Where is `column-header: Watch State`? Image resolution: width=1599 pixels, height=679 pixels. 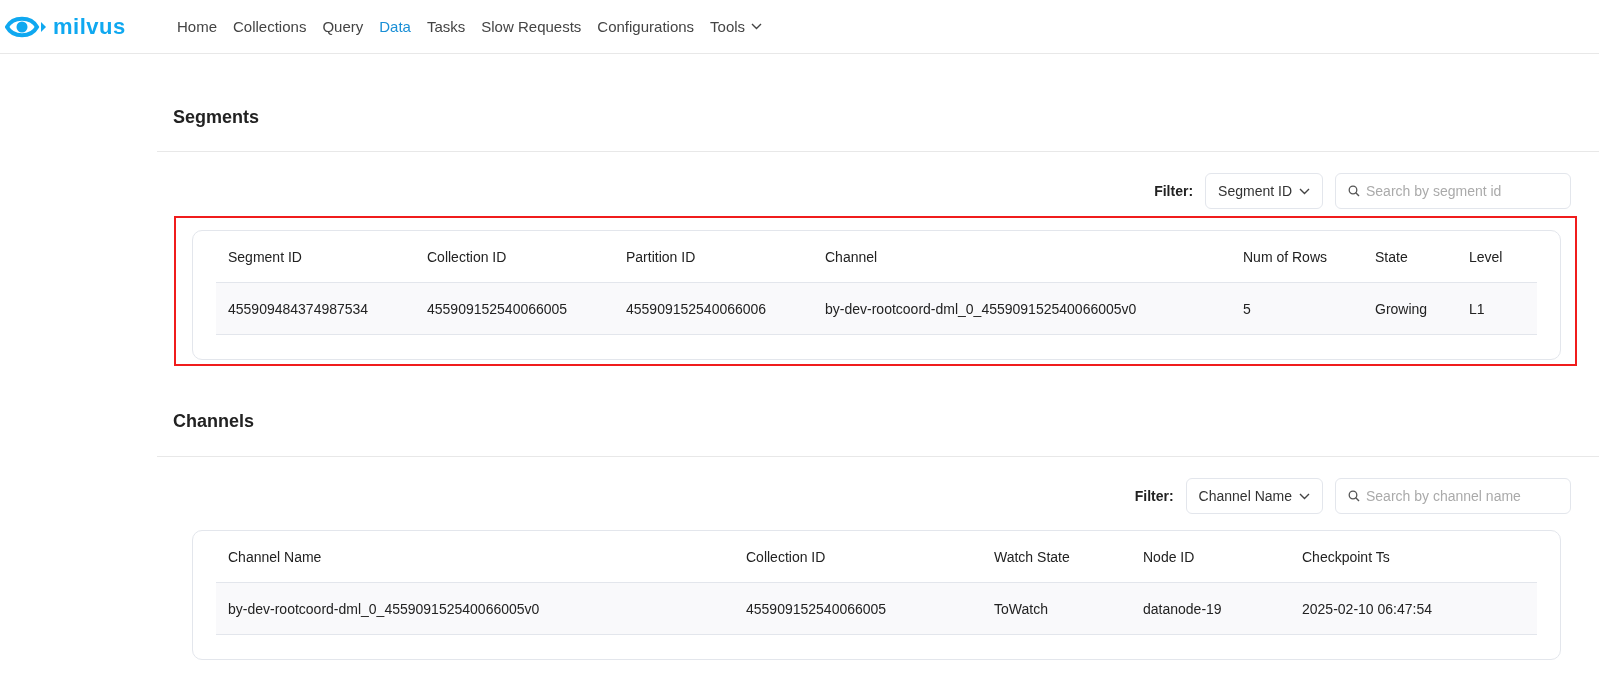 column-header: Watch State is located at coordinates (1032, 557).